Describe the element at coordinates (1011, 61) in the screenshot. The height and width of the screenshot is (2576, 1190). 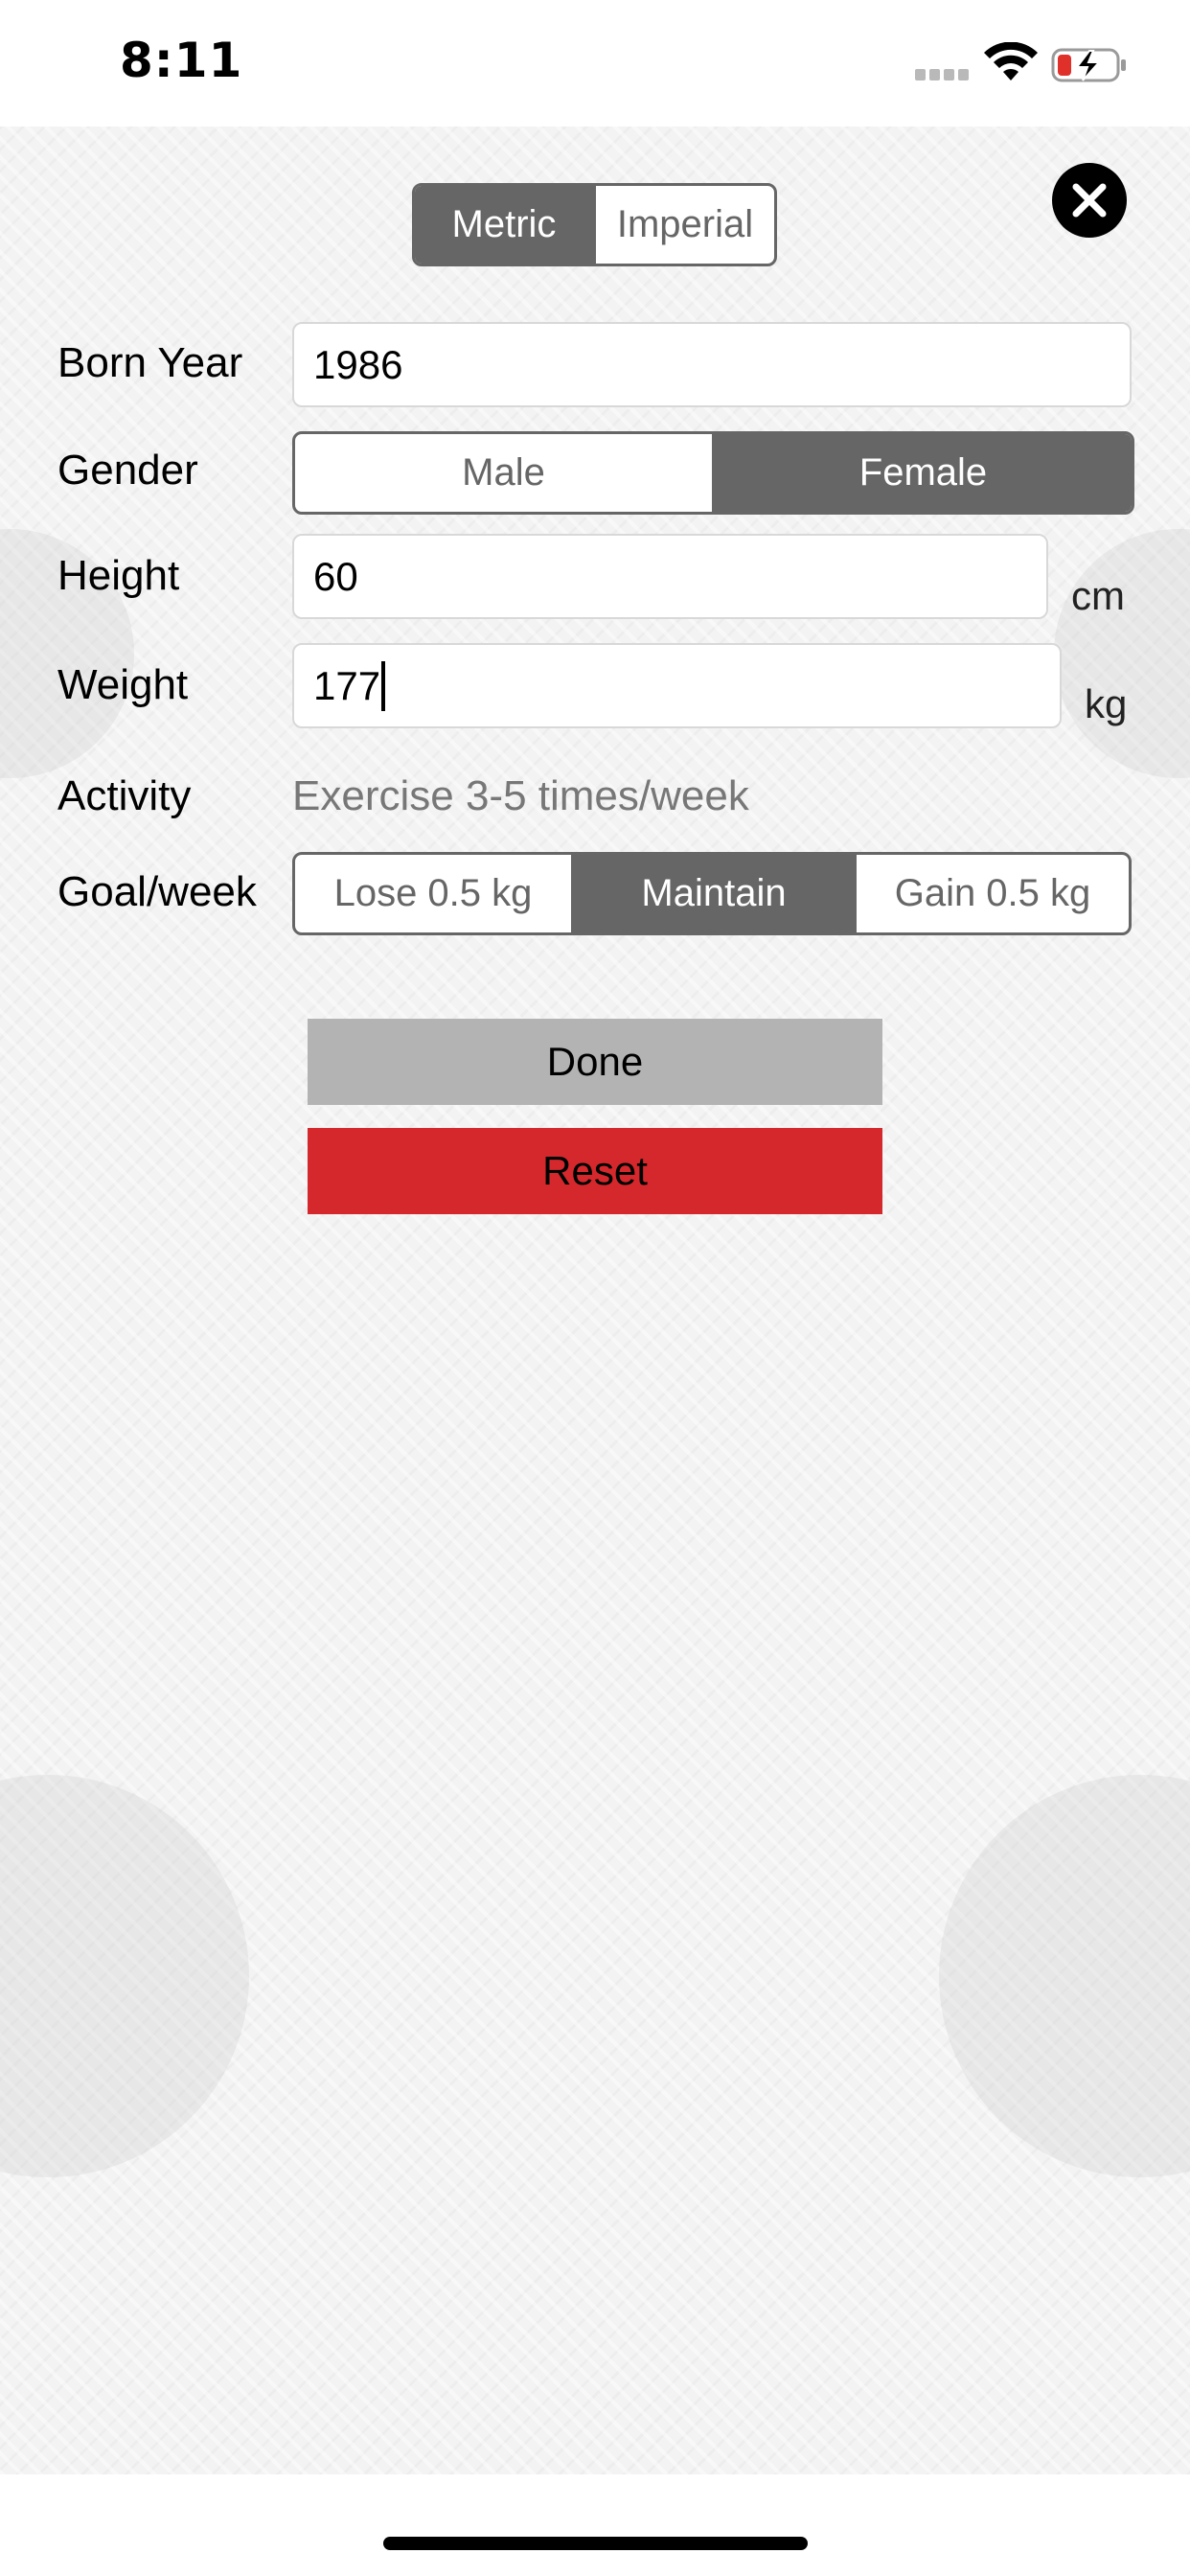
I see `wifi-icon` at that location.